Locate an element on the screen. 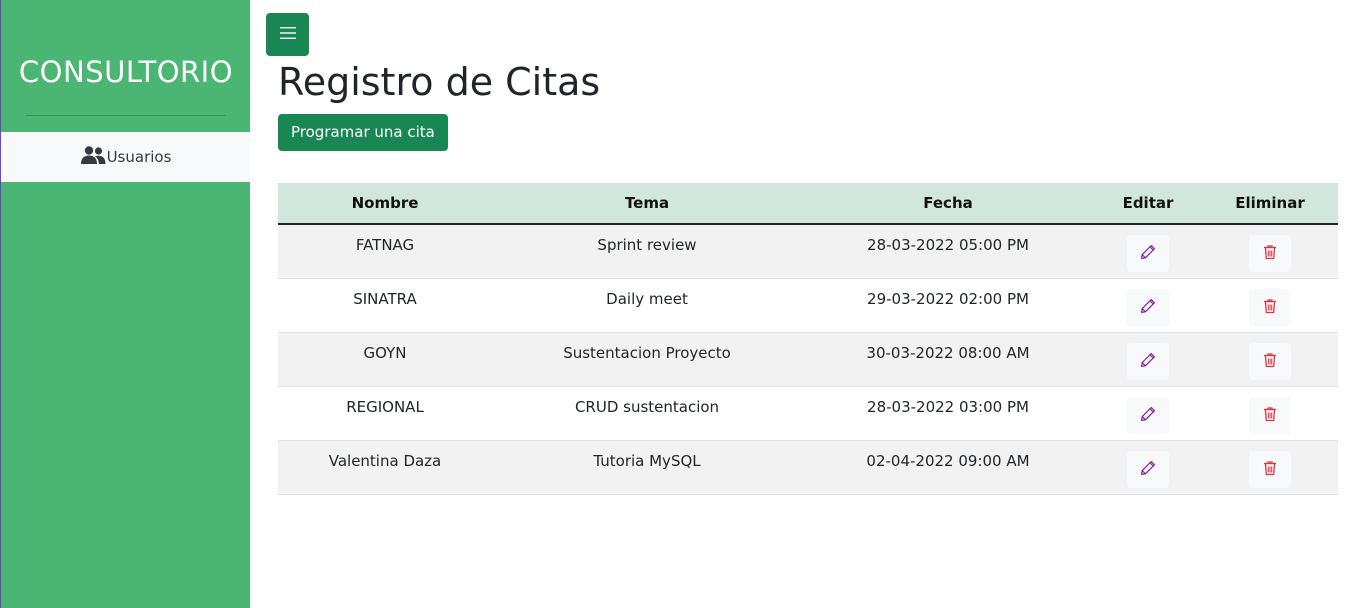 The height and width of the screenshot is (608, 1365). schedule-appointment-button: Programar una cita is located at coordinates (363, 132).